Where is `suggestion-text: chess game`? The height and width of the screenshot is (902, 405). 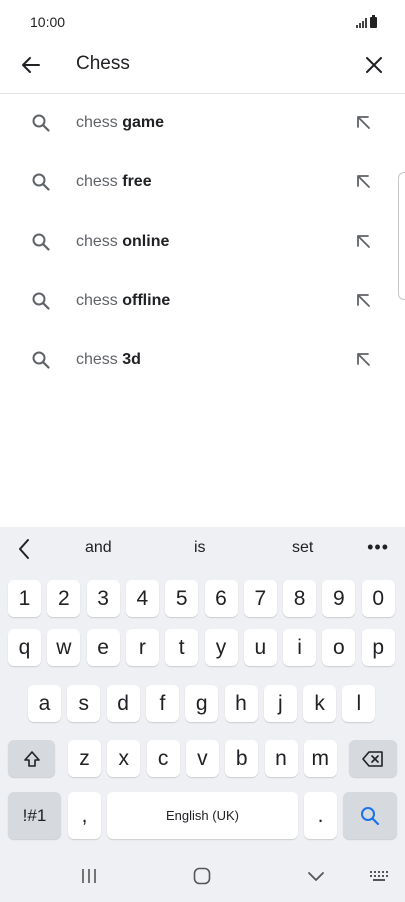 suggestion-text: chess game is located at coordinates (120, 123).